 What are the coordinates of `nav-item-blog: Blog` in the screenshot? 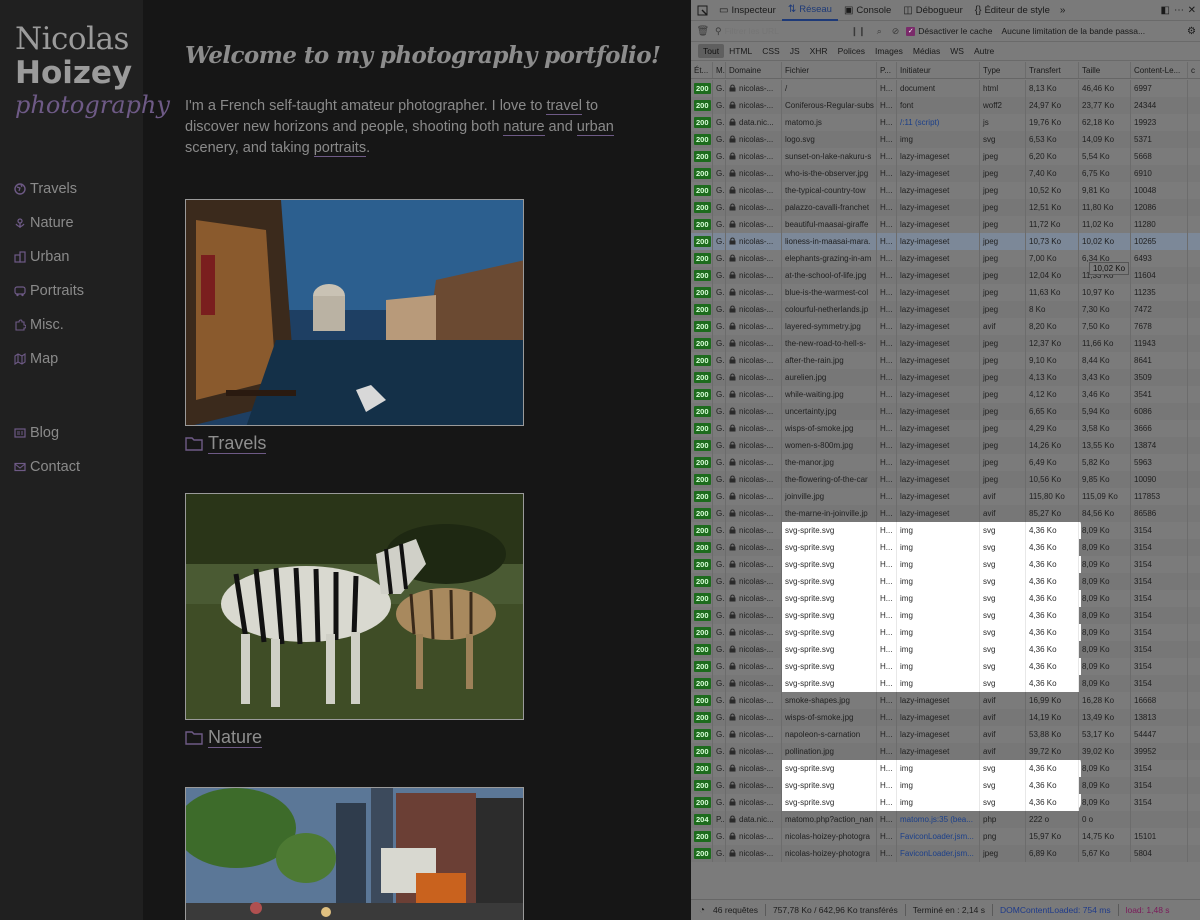 It's located at (76, 433).